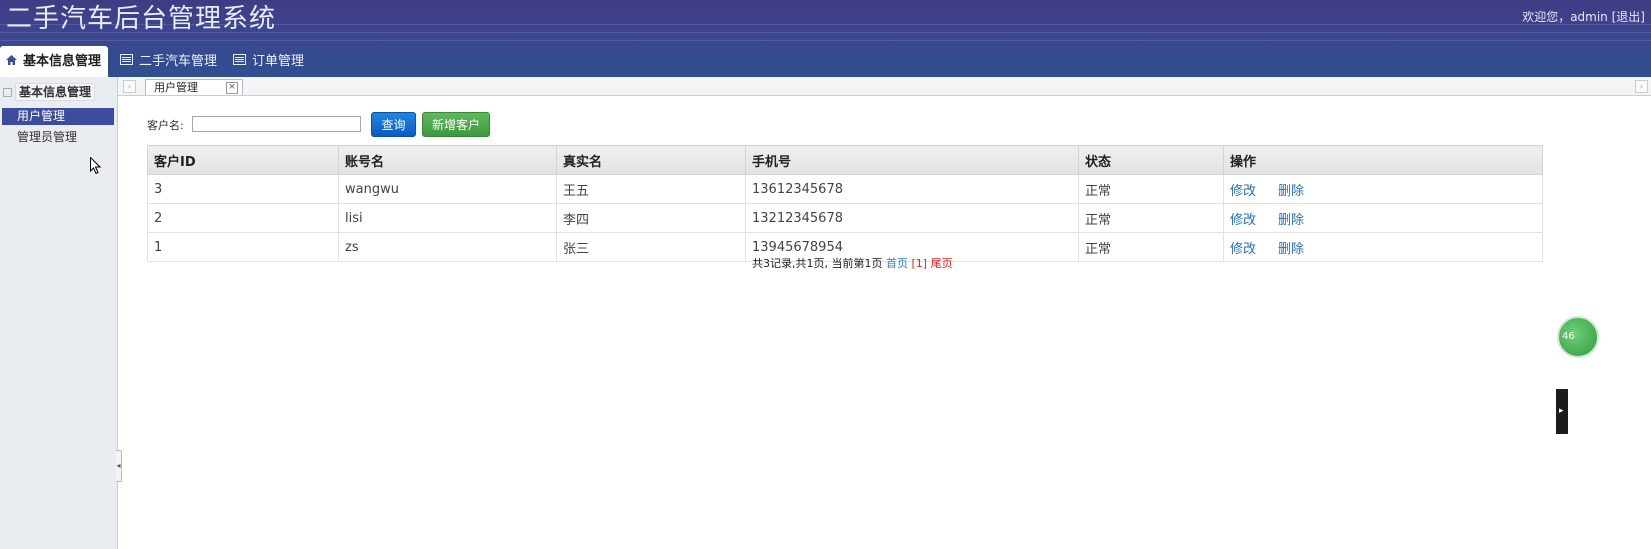  Describe the element at coordinates (243, 189) in the screenshot. I see `cell-id: 3` at that location.